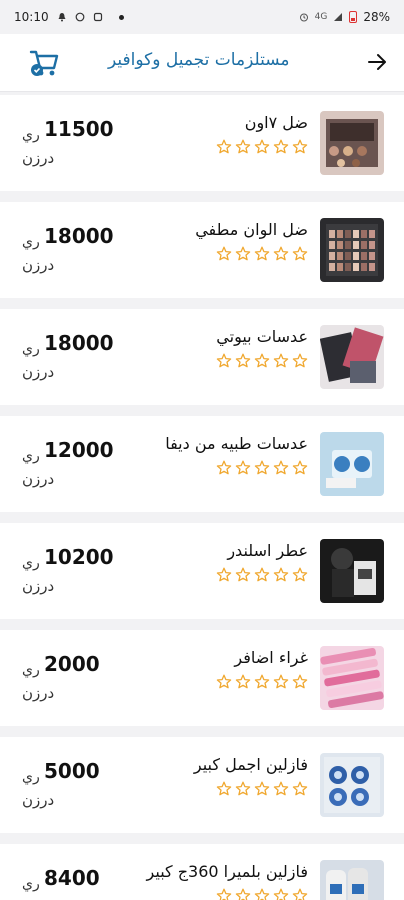  Describe the element at coordinates (353, 17) in the screenshot. I see `battery-icon` at that location.